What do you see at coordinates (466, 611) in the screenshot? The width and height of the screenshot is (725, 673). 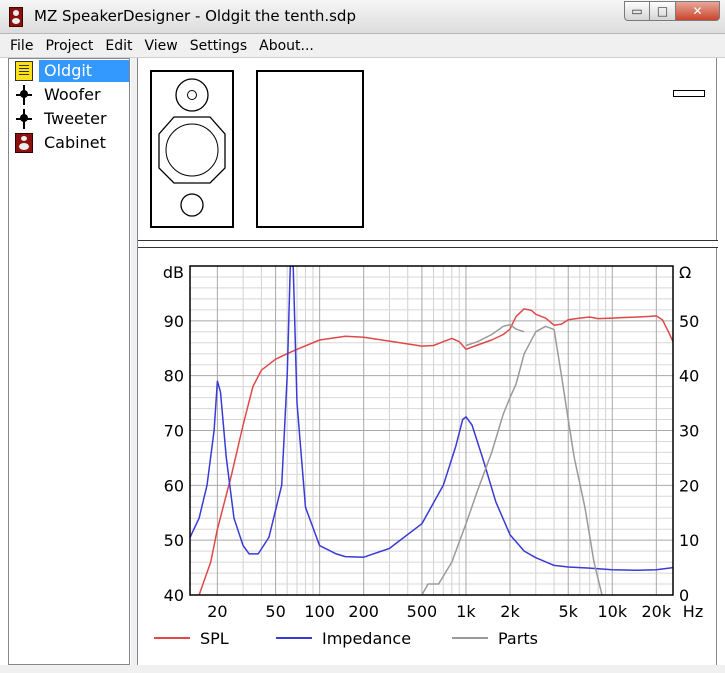 I see `x-tick-label: 1k` at bounding box center [466, 611].